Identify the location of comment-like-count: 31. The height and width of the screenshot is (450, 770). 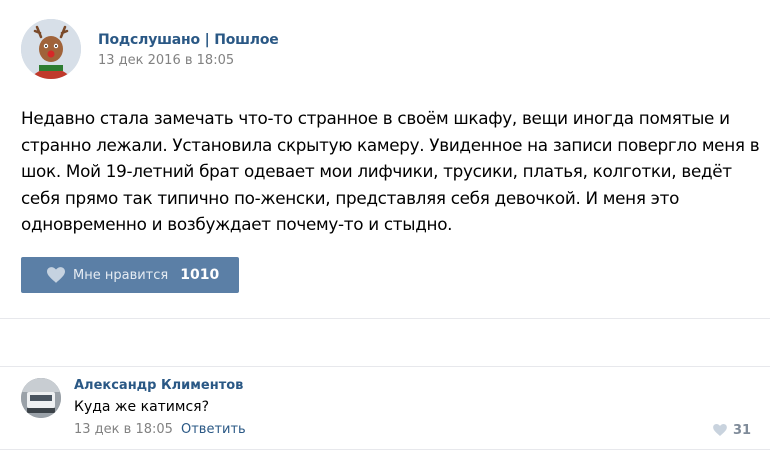
(742, 430).